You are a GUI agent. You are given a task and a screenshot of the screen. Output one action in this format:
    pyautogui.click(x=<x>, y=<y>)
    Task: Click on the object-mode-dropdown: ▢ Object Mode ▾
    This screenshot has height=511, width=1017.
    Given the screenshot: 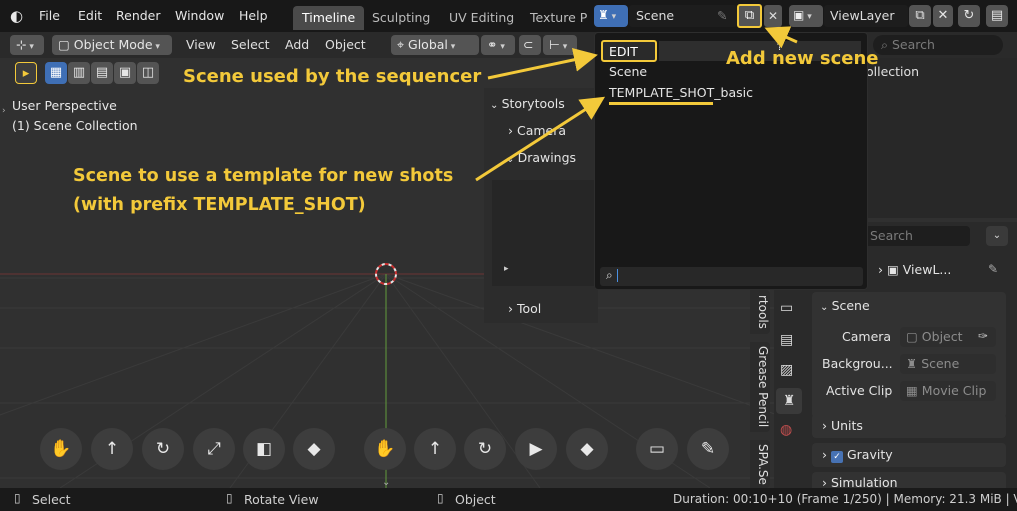 What is the action you would take?
    pyautogui.click(x=112, y=45)
    